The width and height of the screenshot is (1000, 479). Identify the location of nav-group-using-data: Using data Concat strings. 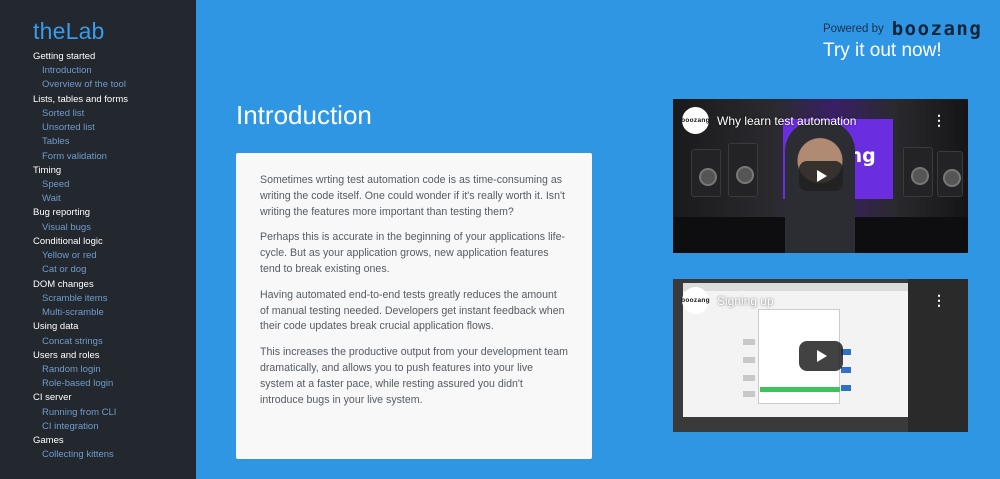
(114, 334).